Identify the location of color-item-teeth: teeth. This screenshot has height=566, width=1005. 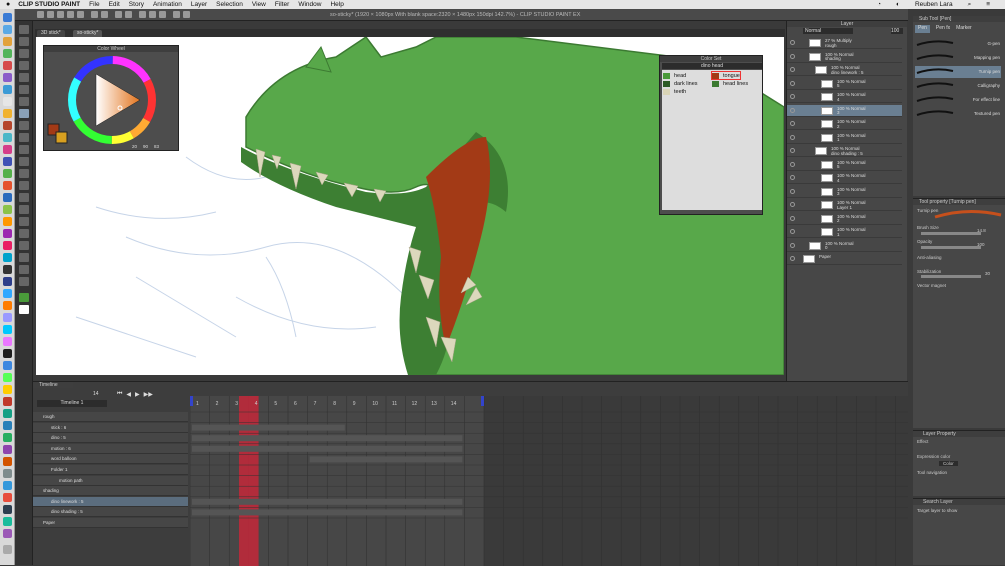
(674, 91).